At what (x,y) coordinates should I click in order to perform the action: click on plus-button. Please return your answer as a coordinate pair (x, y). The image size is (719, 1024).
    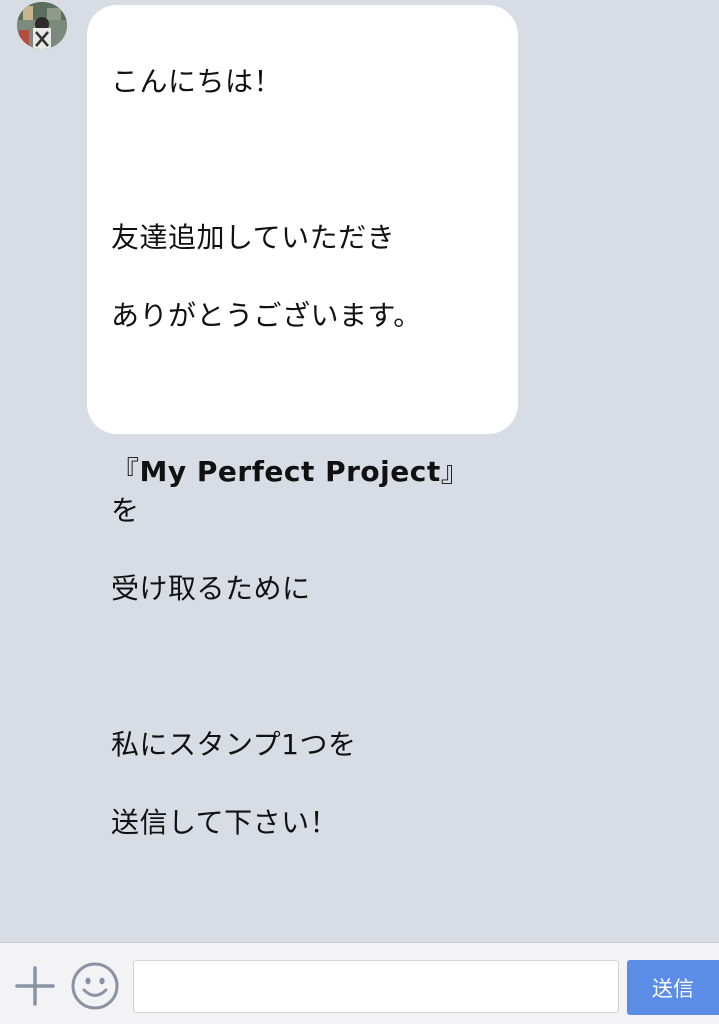
    Looking at the image, I should click on (35, 986).